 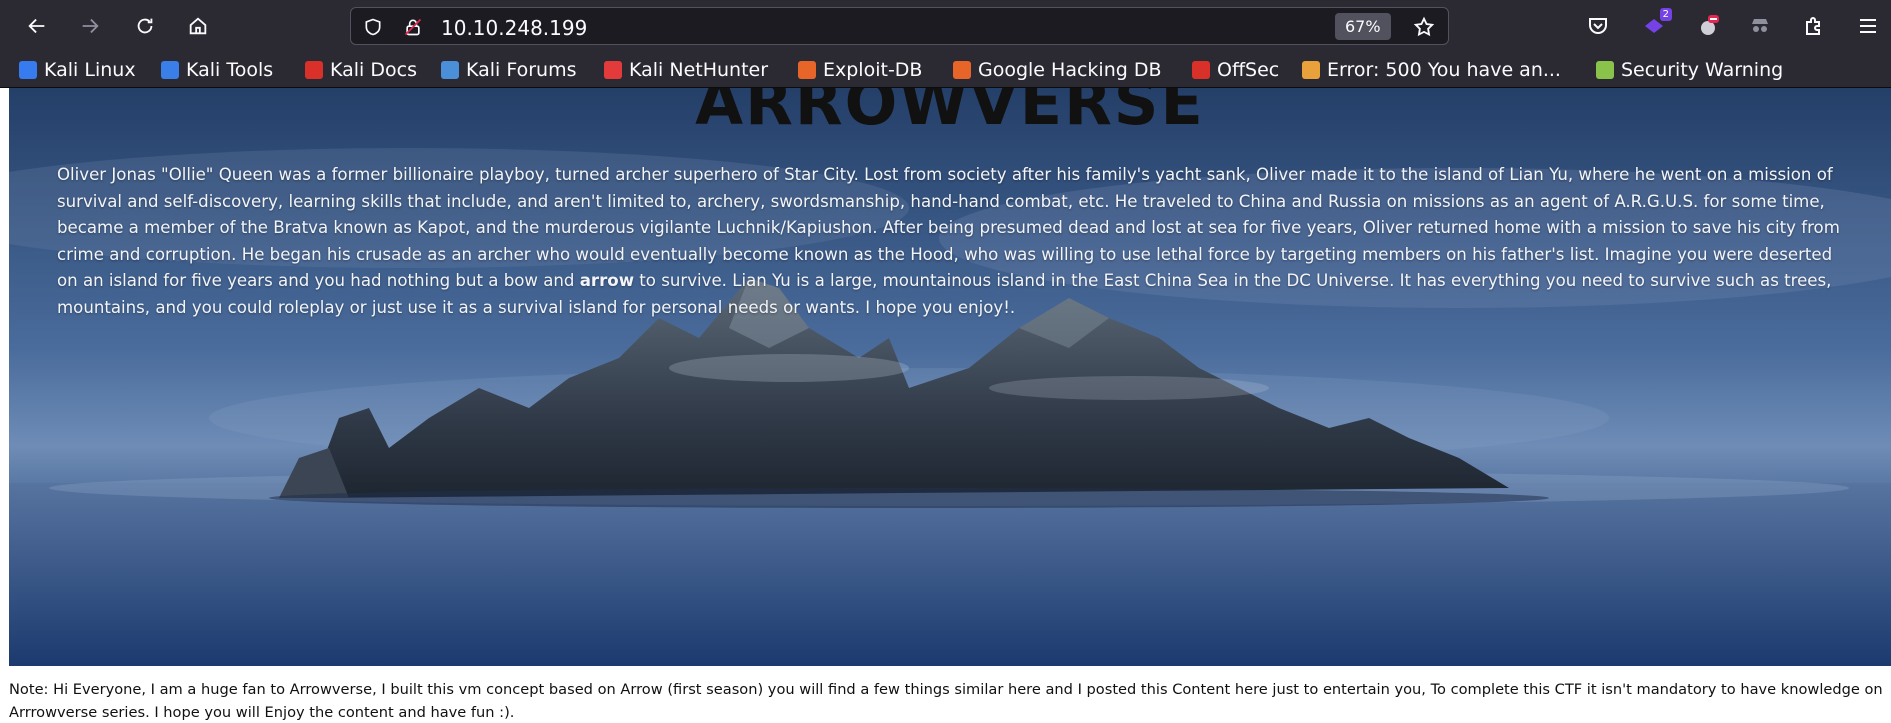 I want to click on reload-button, so click(x=145, y=26).